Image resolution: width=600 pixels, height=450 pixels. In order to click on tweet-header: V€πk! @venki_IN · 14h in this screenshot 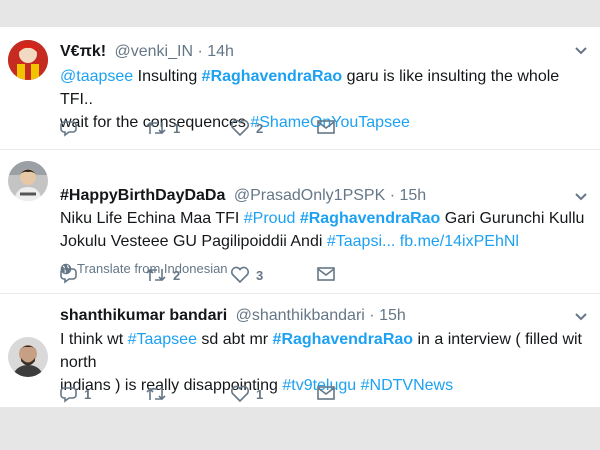, I will do `click(147, 52)`.